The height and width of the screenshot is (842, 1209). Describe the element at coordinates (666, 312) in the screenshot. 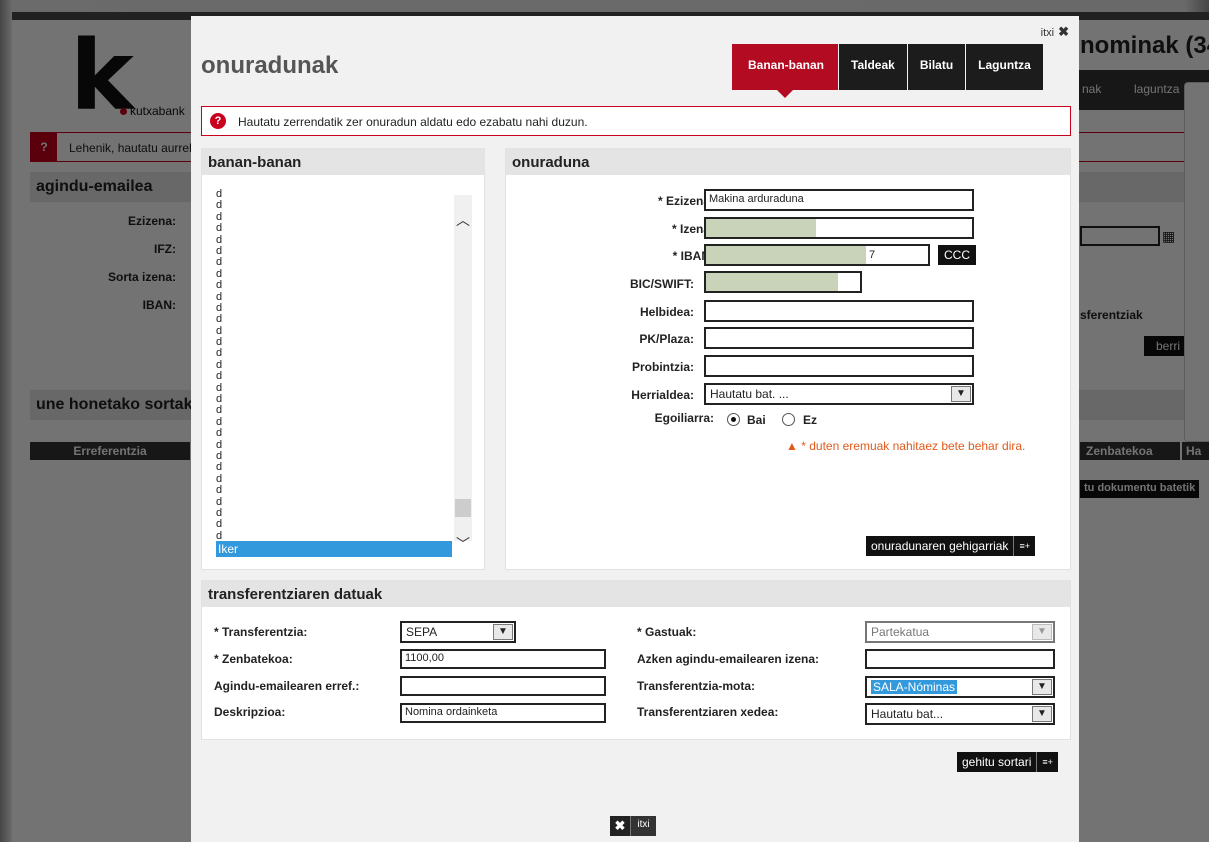

I see `helbidea-label: Helbidea:` at that location.